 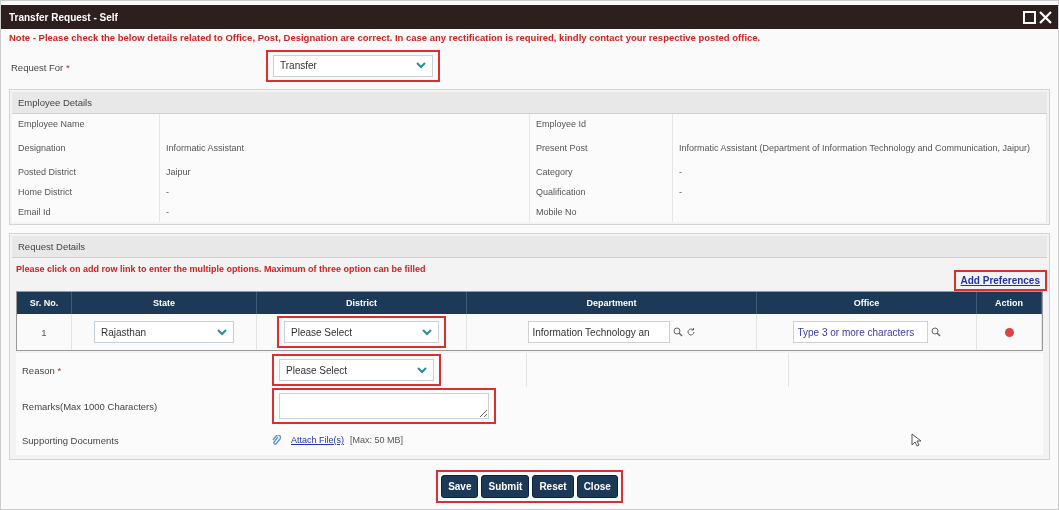 I want to click on action-button: Save, so click(x=460, y=486).